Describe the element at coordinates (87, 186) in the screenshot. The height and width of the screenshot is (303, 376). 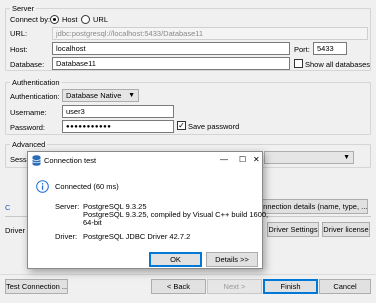
I see `status-text: Connected (60 ms)` at that location.